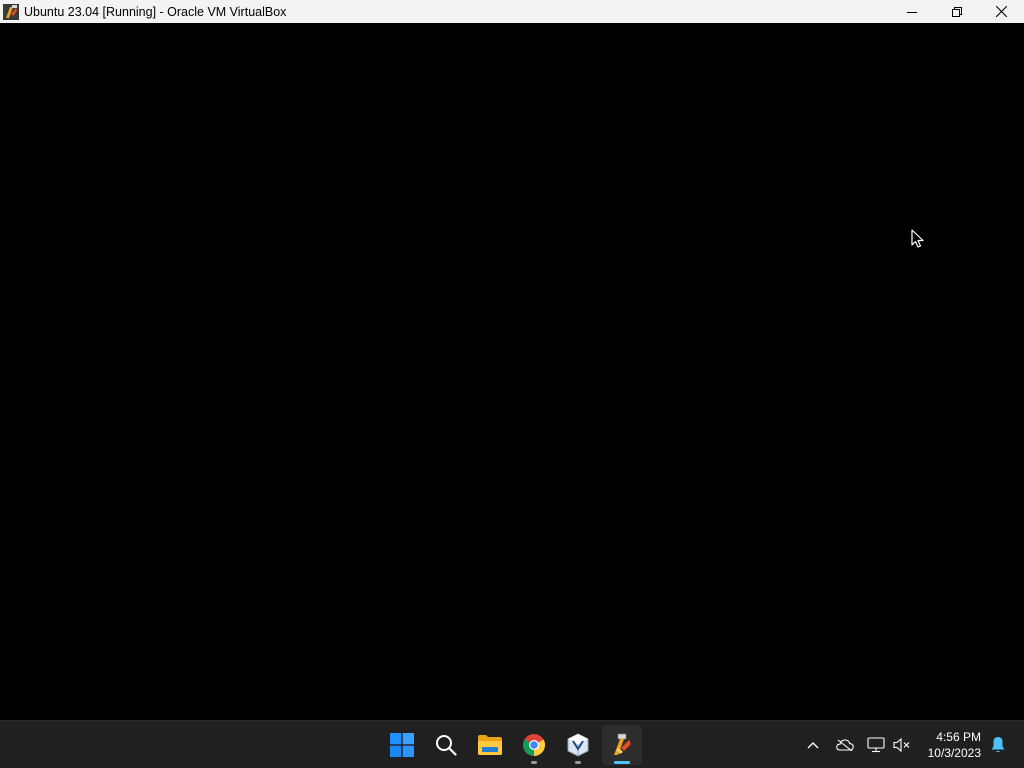  I want to click on restore-button, so click(956, 11).